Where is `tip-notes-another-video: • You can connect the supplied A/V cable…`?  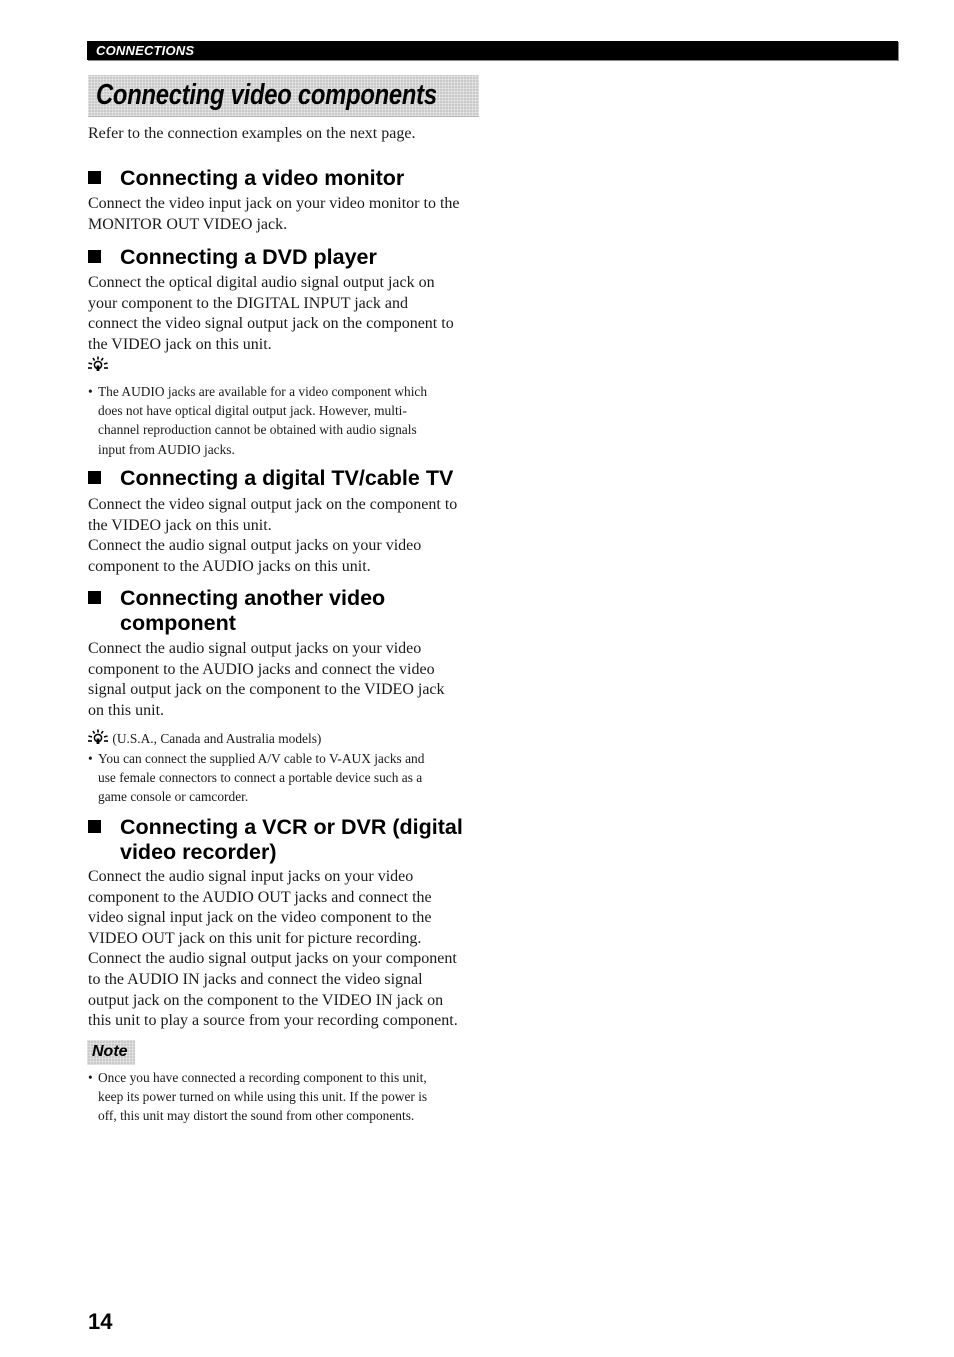
tip-notes-another-video: • You can connect the supplied A/V cable… is located at coordinates (288, 778).